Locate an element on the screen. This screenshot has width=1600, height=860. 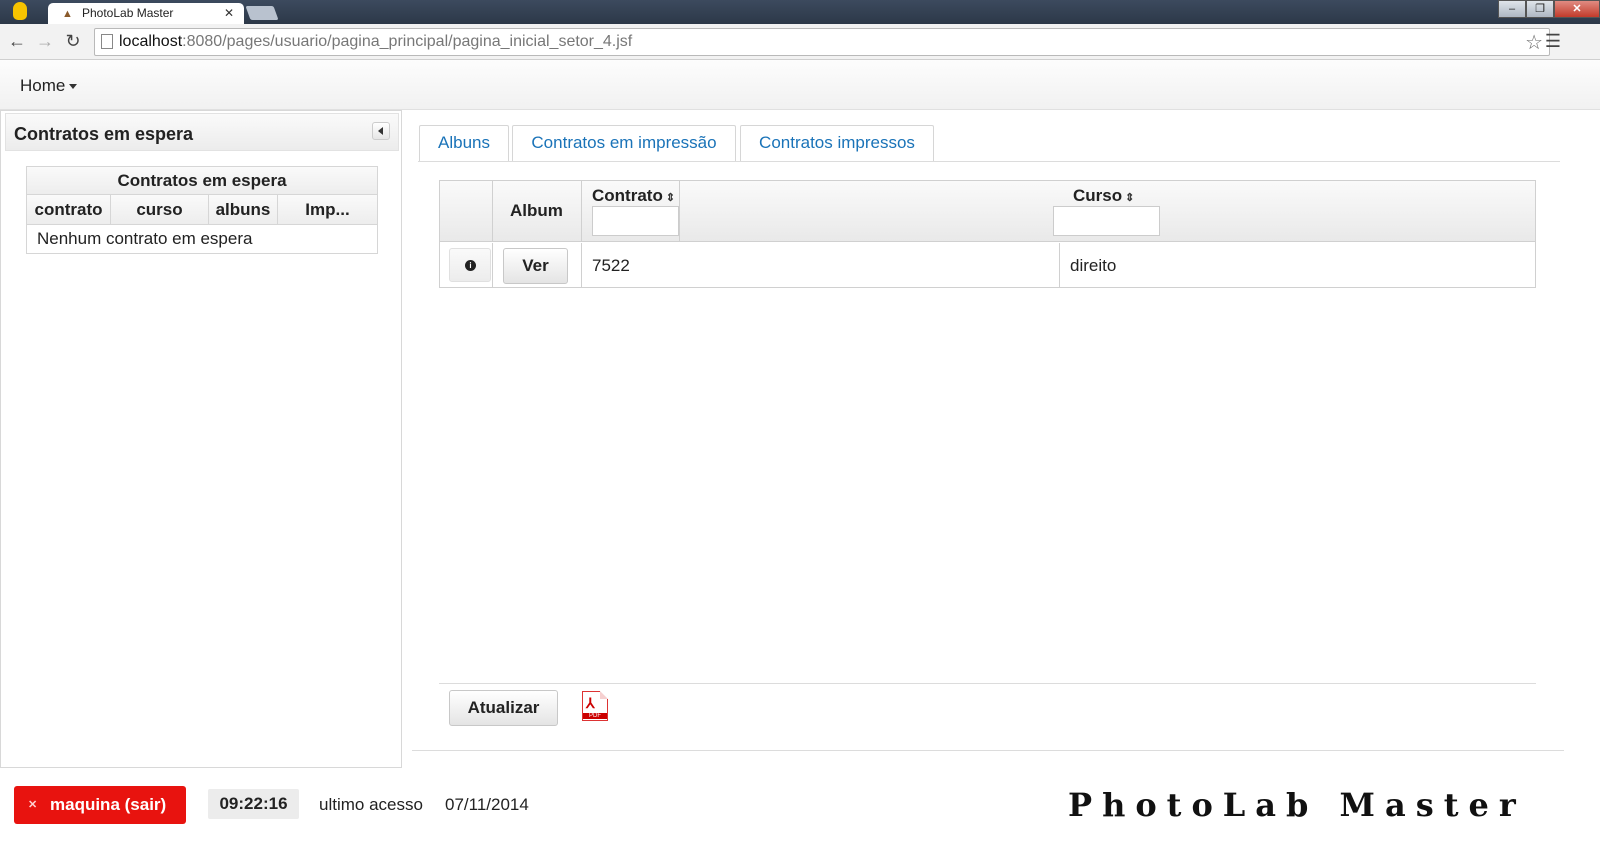
row-info-button: i is located at coordinates (470, 265).